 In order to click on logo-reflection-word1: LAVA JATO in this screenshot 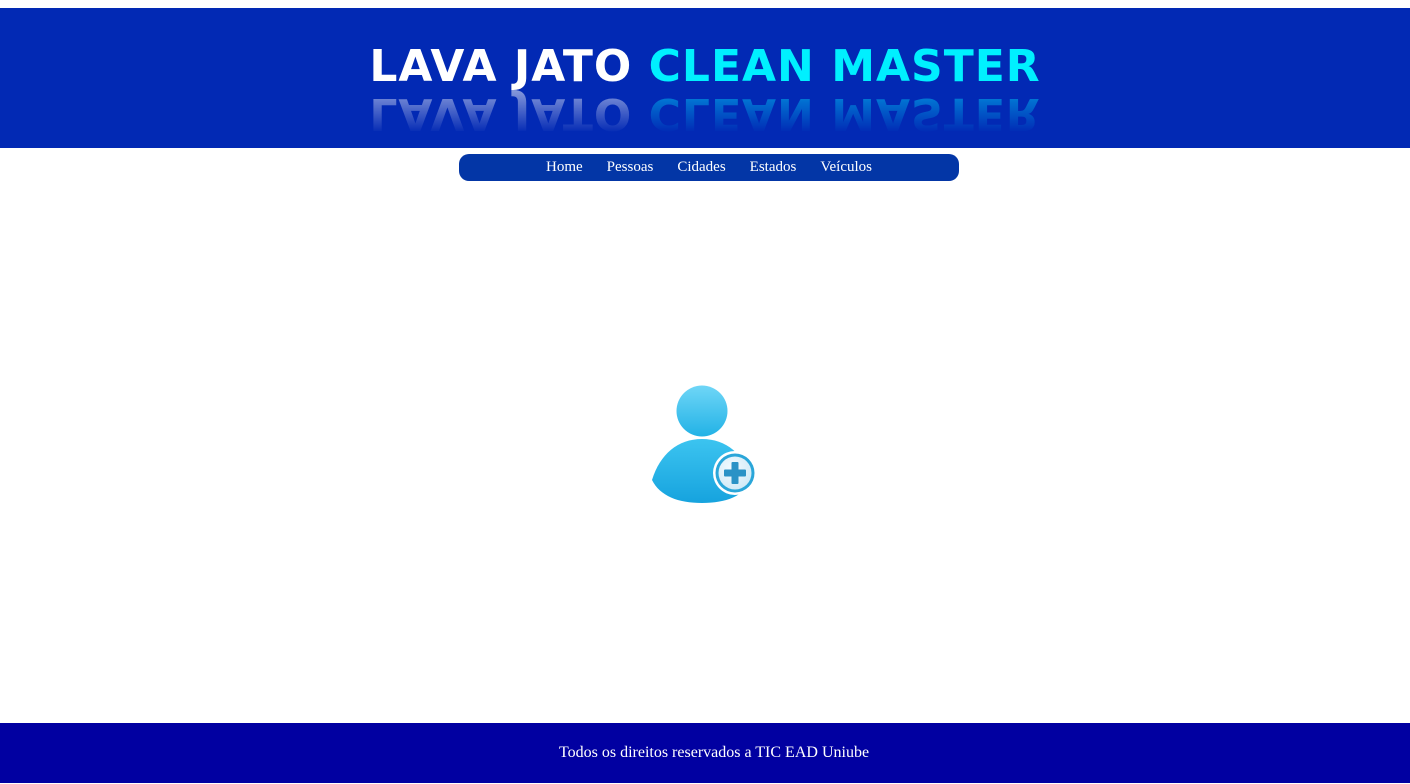, I will do `click(501, 113)`.